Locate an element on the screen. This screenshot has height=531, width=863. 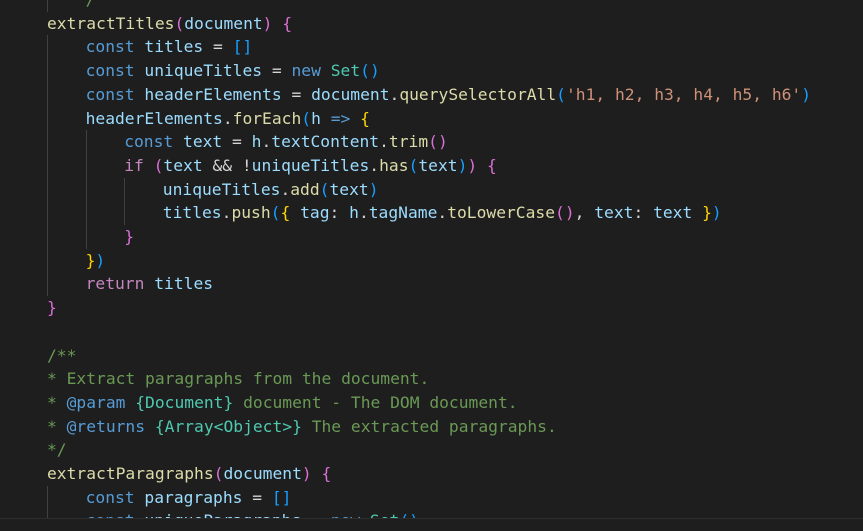
code-token: } is located at coordinates (707, 213).